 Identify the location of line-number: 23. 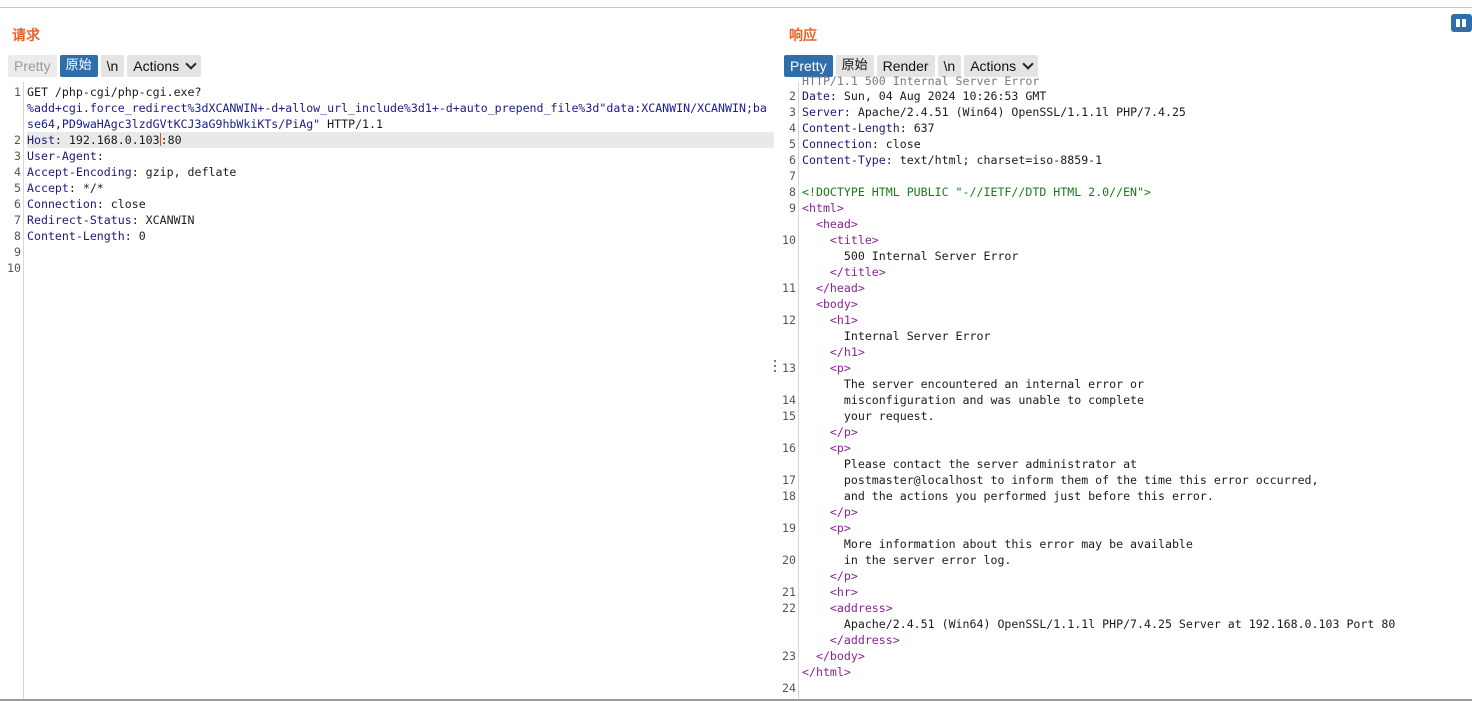
(789, 656).